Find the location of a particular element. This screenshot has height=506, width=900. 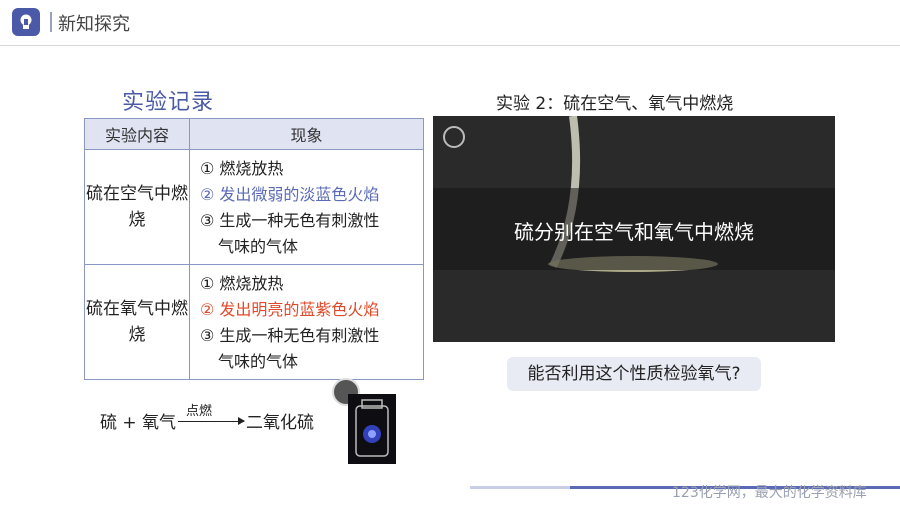

gas-jar-thumbnail is located at coordinates (372, 429).